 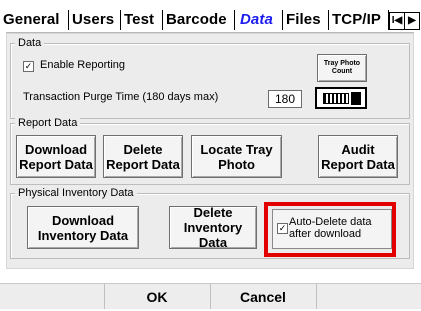 What do you see at coordinates (236, 156) in the screenshot?
I see `locate-tray-photo-button: Locate Tray Photo` at bounding box center [236, 156].